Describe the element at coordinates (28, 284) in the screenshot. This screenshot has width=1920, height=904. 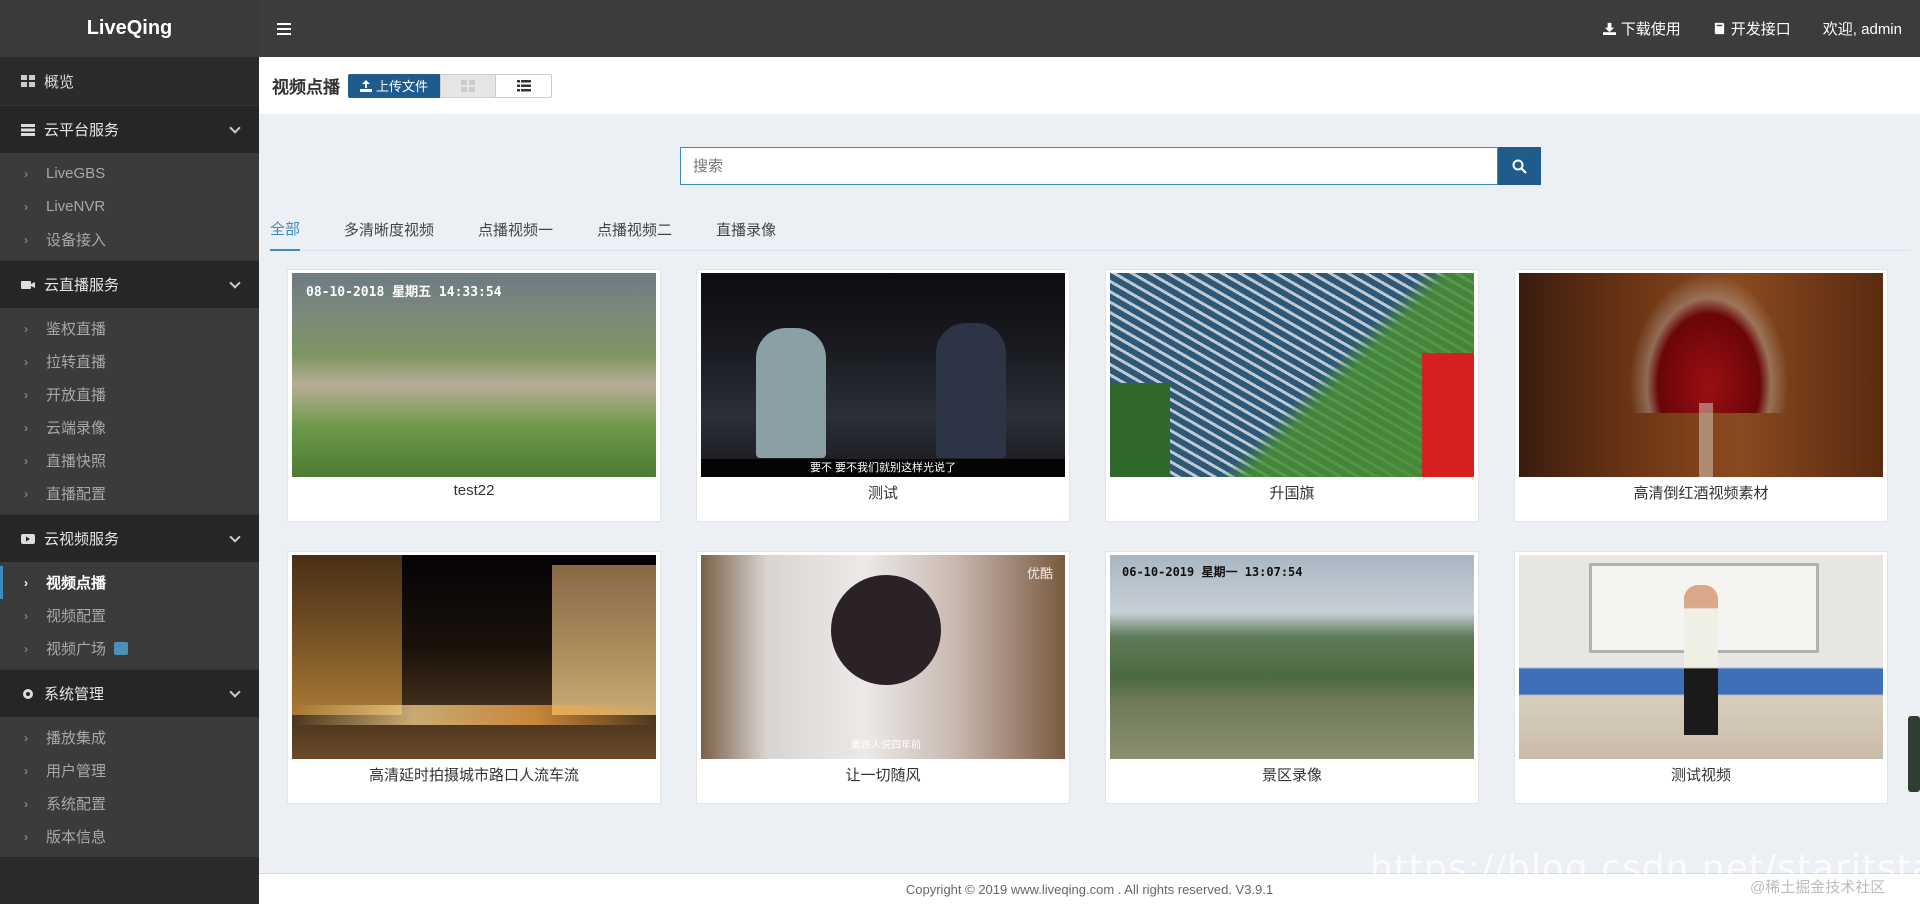
I see `video-camera-icon` at that location.